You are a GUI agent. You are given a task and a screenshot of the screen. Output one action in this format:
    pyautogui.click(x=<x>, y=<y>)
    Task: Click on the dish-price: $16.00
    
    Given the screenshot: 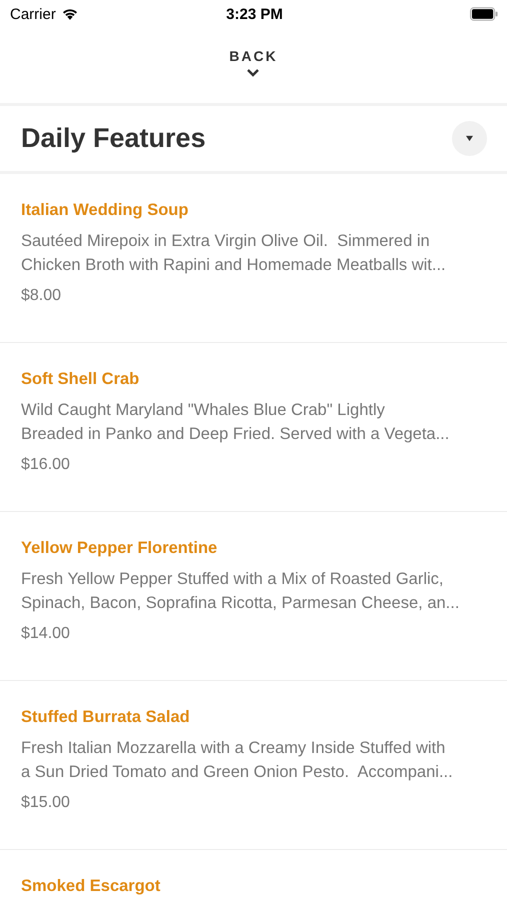 What is the action you would take?
    pyautogui.click(x=45, y=465)
    